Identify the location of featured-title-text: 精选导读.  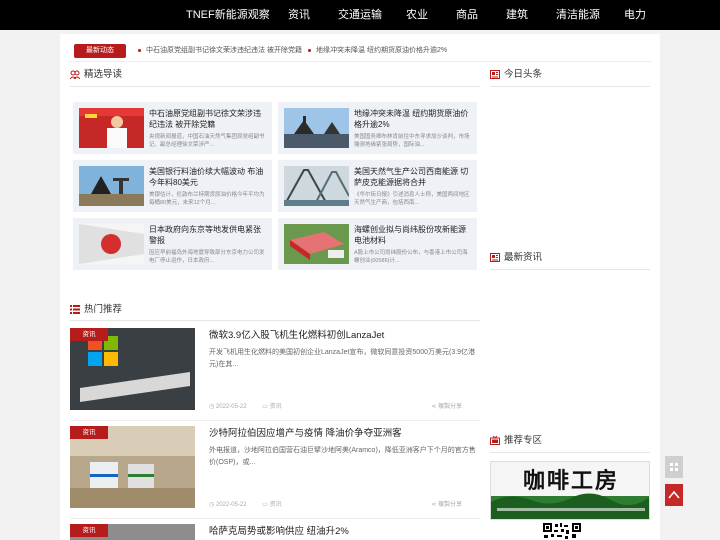
(103, 74).